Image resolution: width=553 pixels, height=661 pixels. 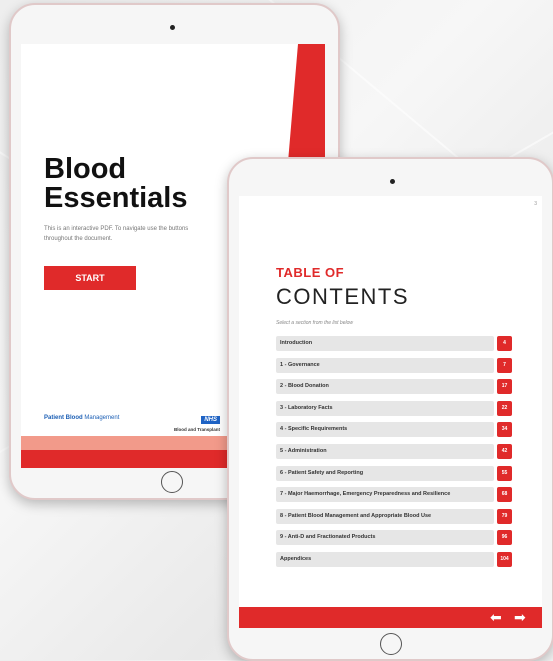 I want to click on toc-item-anti-d: 9 - Anti-D and Fractionated Products 96, so click(x=394, y=538).